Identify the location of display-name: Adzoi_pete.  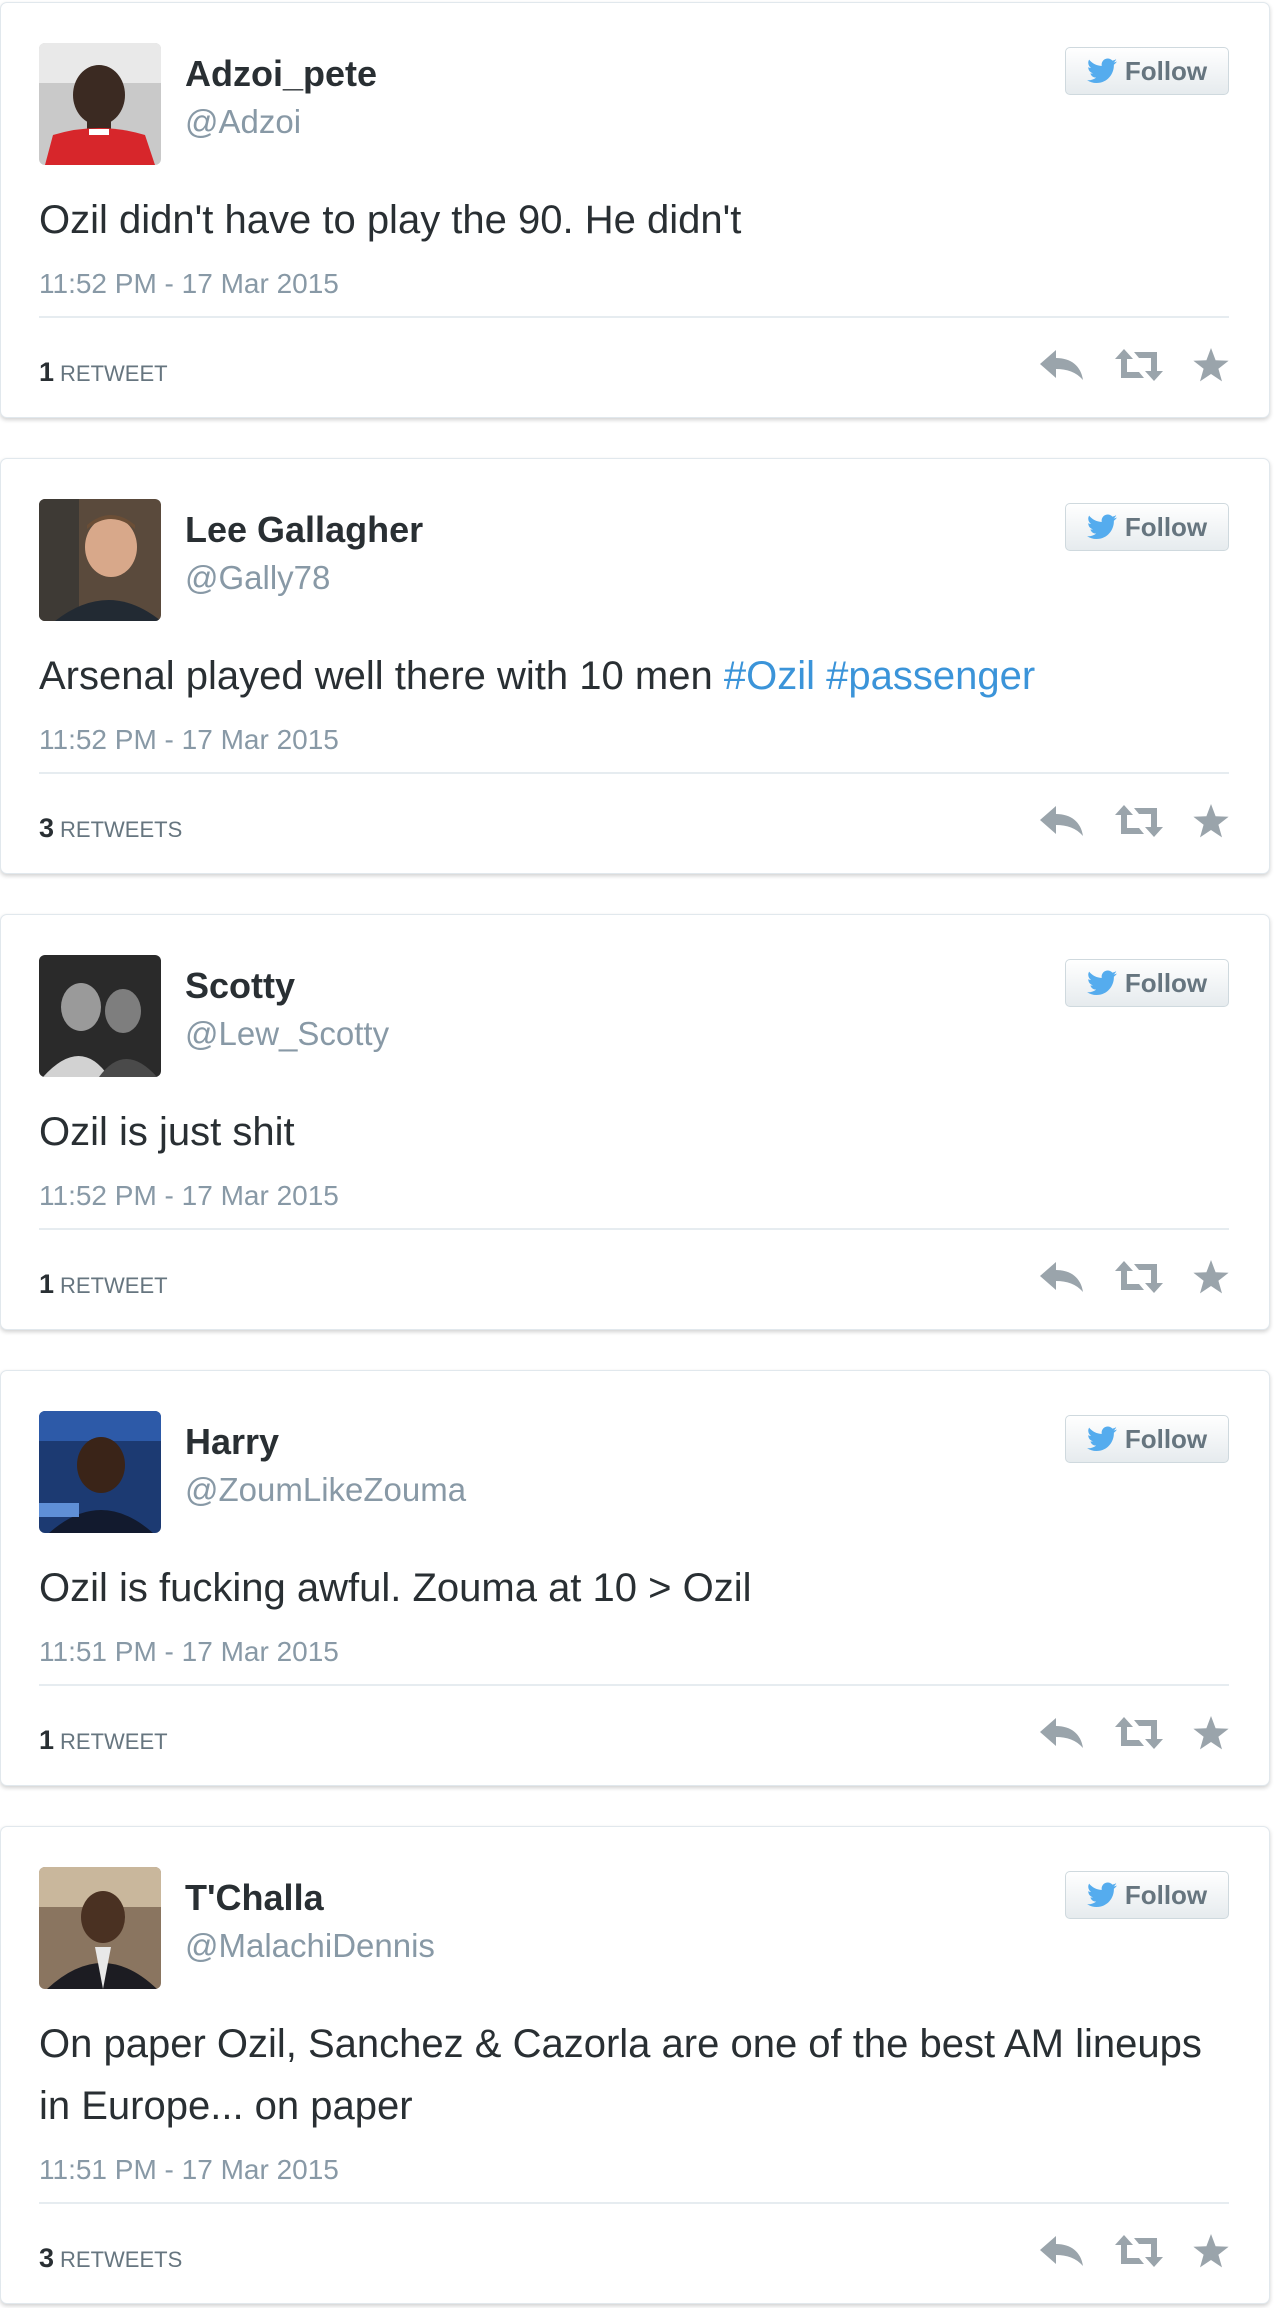
(281, 74).